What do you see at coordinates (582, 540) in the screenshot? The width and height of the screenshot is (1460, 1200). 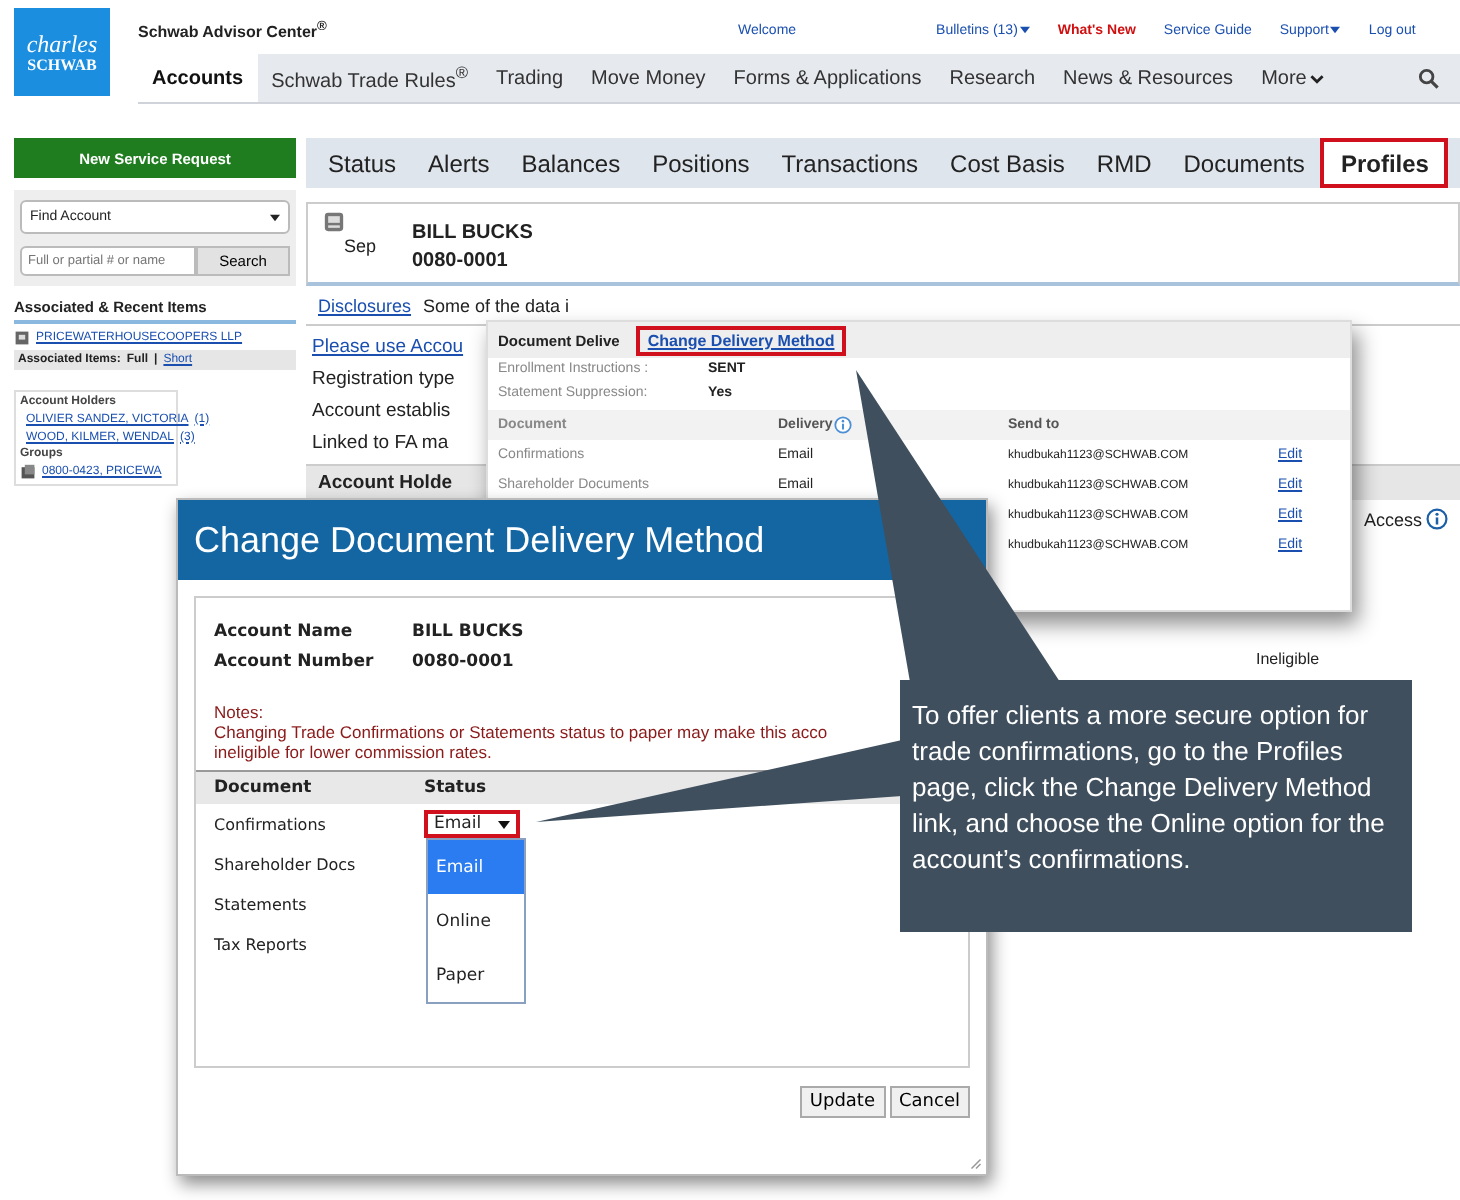 I see `dialog-title: Change Document Delivery Method` at bounding box center [582, 540].